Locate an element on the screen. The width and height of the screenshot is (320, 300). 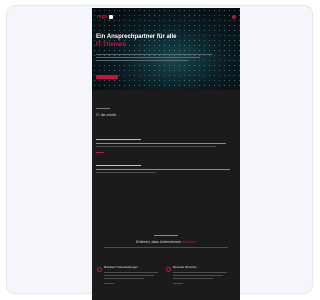
hero-title: Ein Ansprechpartner für alle IT-Themen is located at coordinates (136, 41).